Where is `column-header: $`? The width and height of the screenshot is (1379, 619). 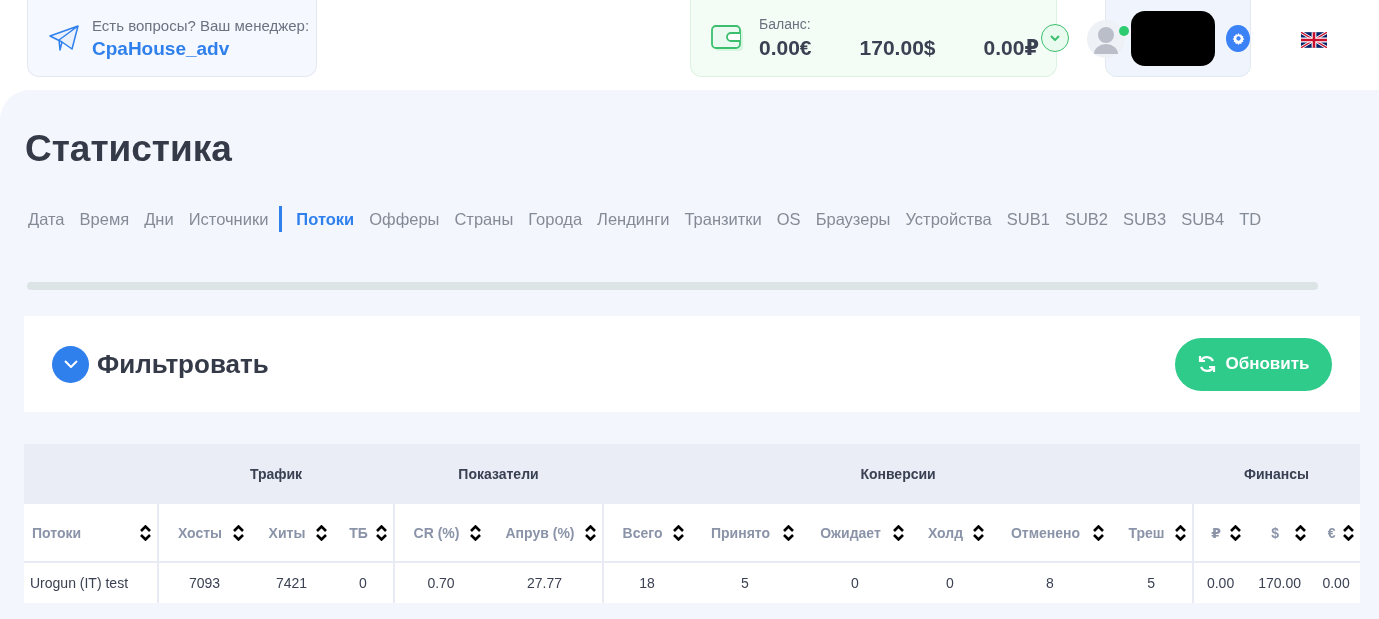
column-header: $ is located at coordinates (1280, 533).